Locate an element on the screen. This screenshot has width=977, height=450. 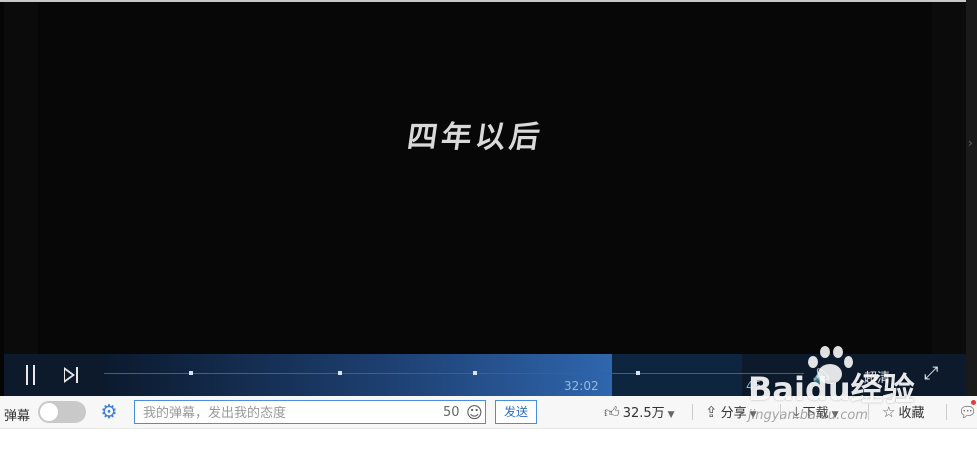
danmu-input-box: 50 ☺ is located at coordinates (310, 412).